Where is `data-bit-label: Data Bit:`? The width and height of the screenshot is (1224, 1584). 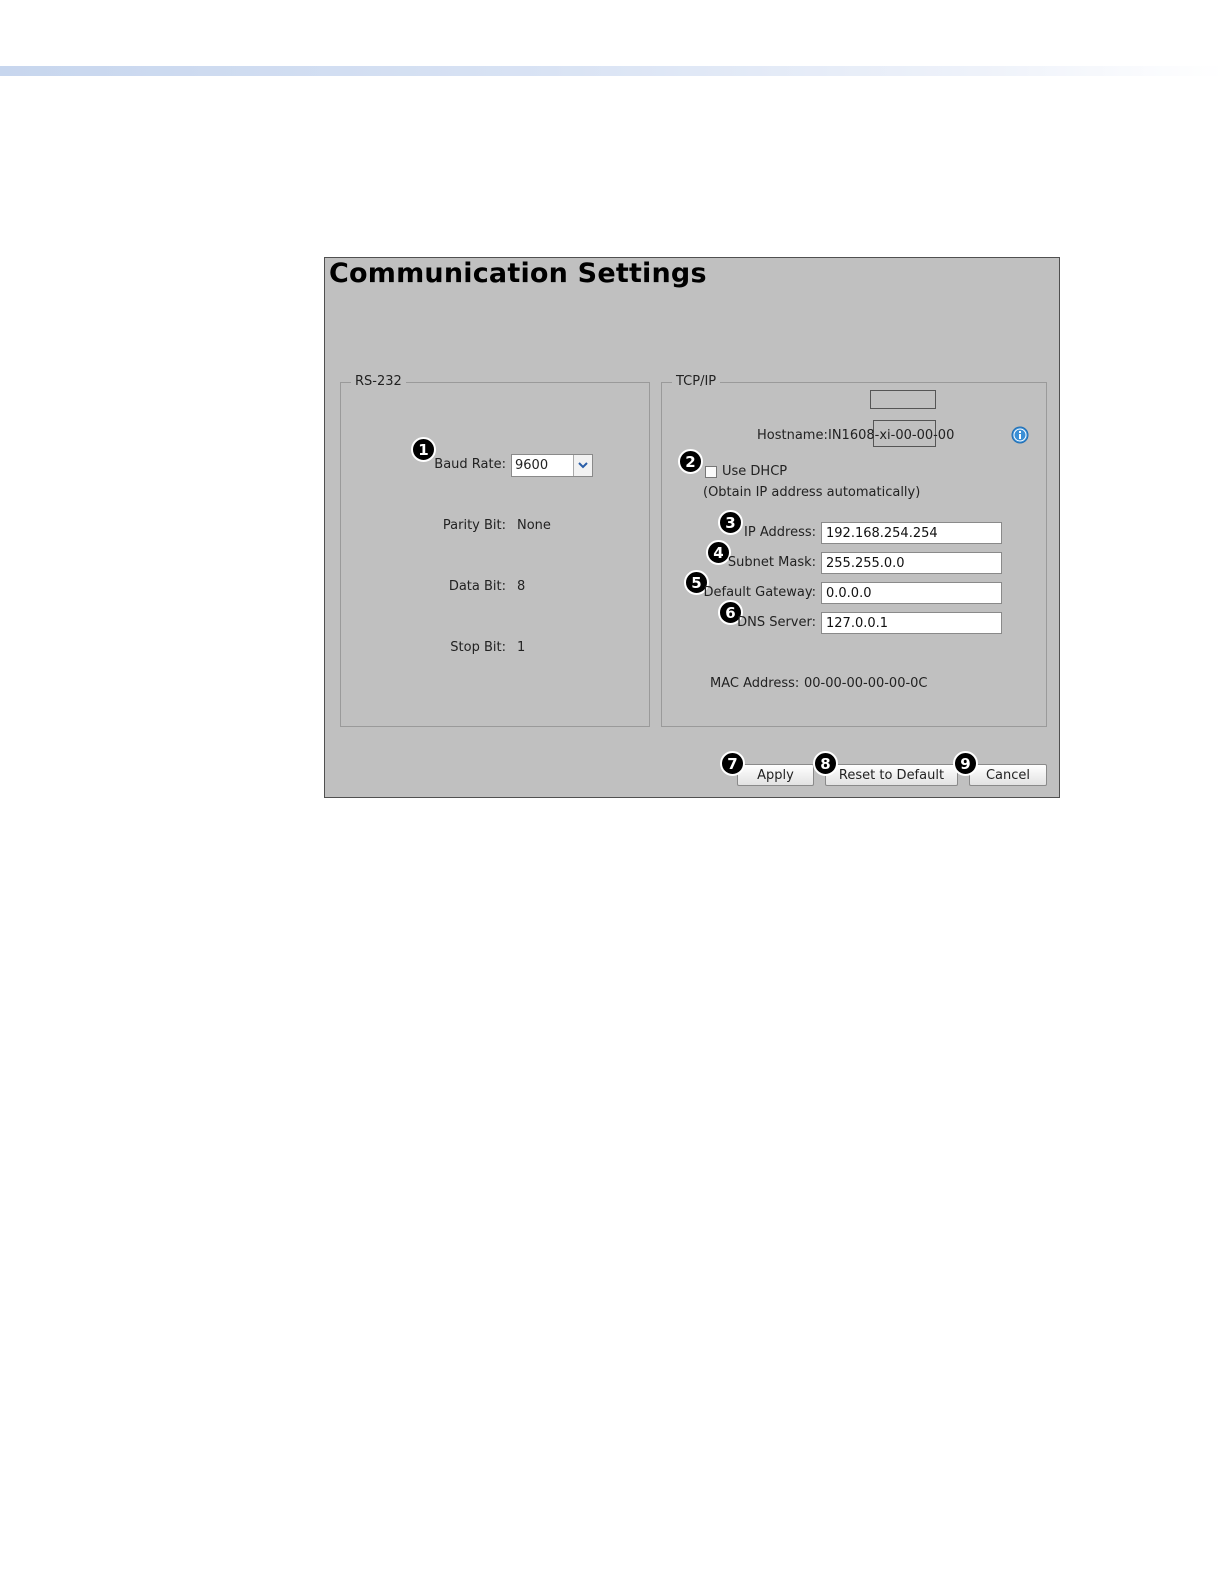 data-bit-label: Data Bit: is located at coordinates (477, 586).